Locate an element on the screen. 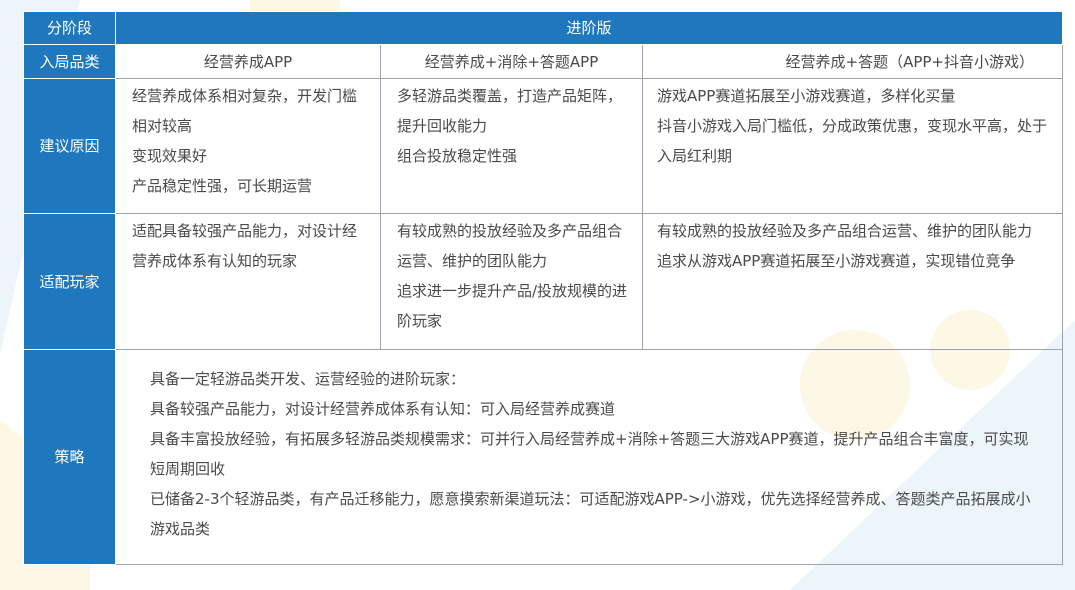 This screenshot has height=590, width=1075. reason-row-label: 建议原因 is located at coordinates (69, 146).